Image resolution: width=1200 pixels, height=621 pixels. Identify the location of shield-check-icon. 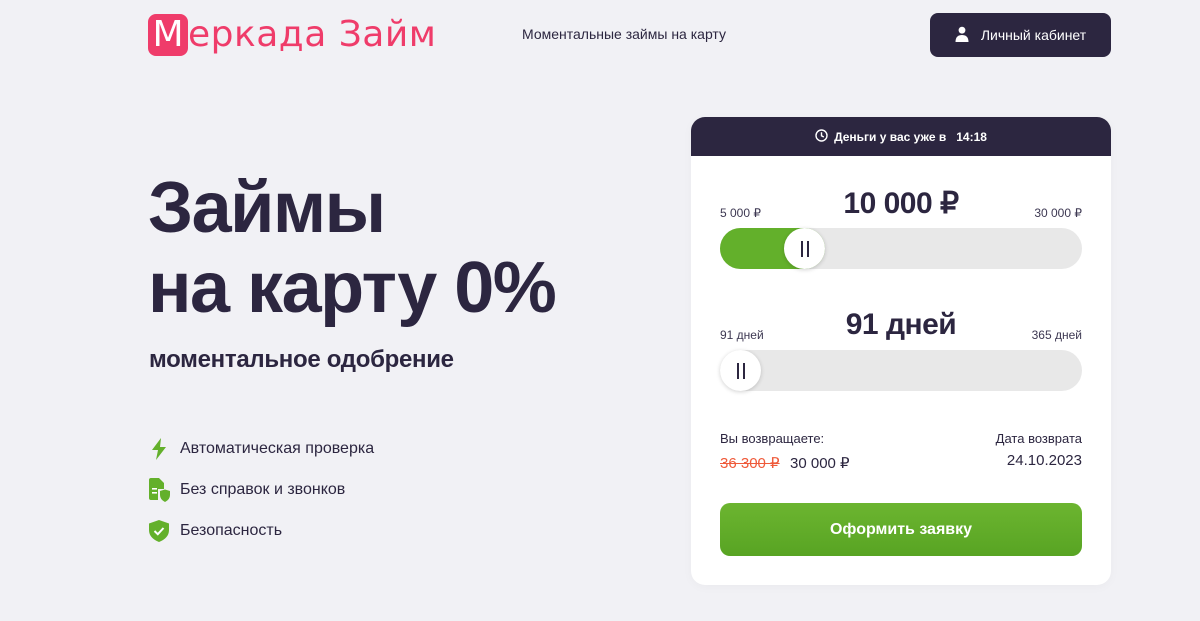
(159, 531).